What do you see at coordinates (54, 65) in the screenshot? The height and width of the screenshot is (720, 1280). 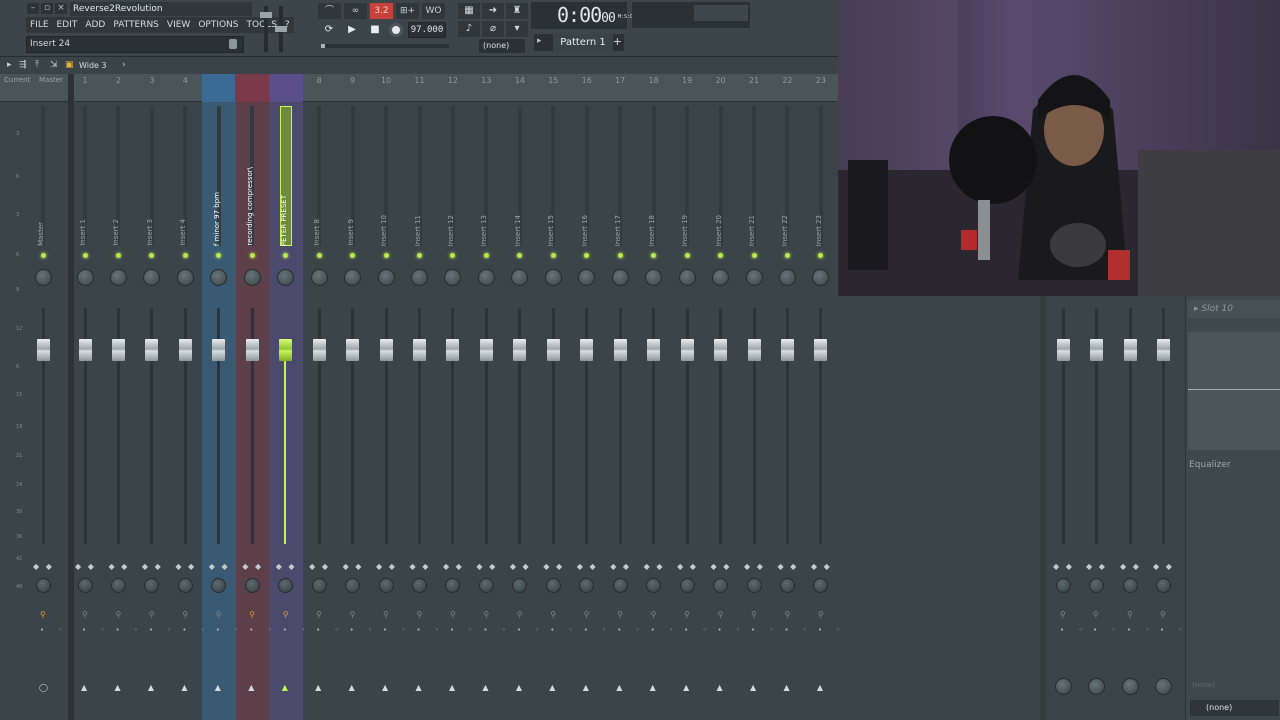 I see `route-icon: ⇲` at bounding box center [54, 65].